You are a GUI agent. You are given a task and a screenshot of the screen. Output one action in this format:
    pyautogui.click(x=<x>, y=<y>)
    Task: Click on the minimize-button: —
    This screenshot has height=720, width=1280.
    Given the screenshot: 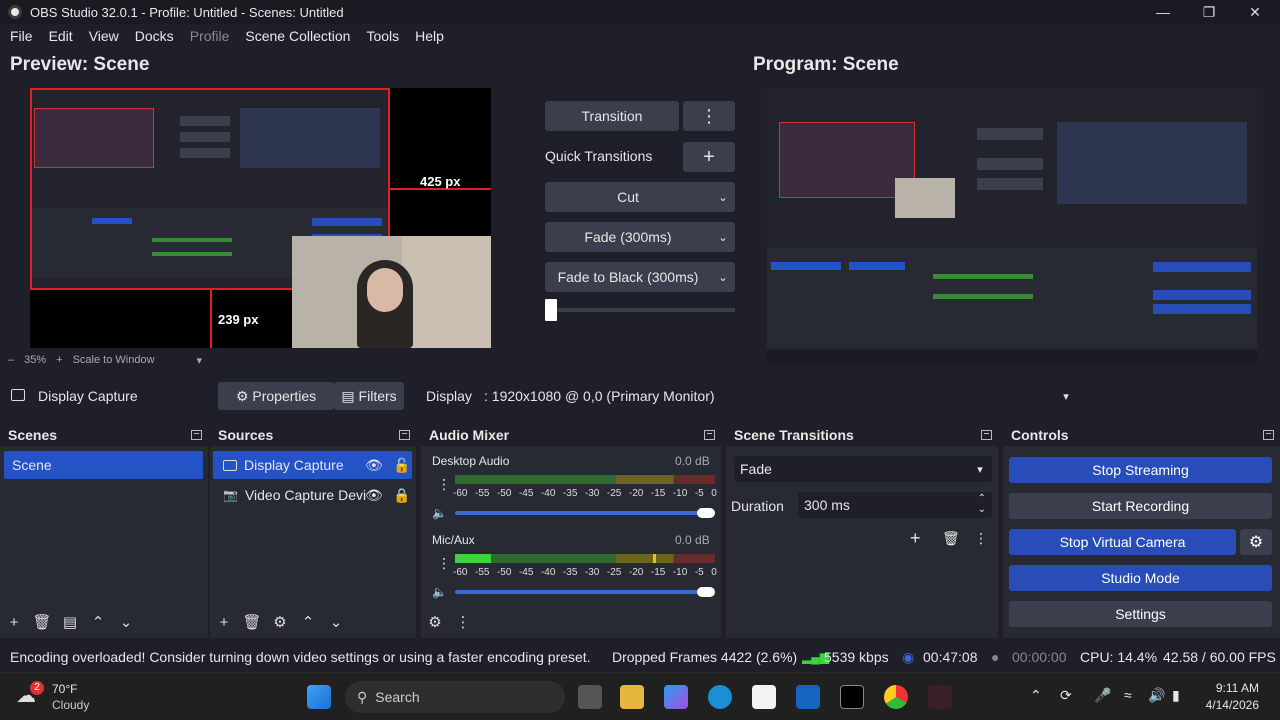 What is the action you would take?
    pyautogui.click(x=1163, y=12)
    